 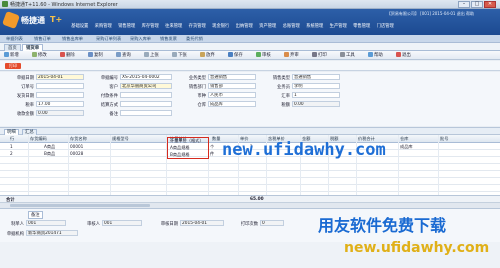 I want to click on toolbar-new: 新增, so click(x=11, y=55).